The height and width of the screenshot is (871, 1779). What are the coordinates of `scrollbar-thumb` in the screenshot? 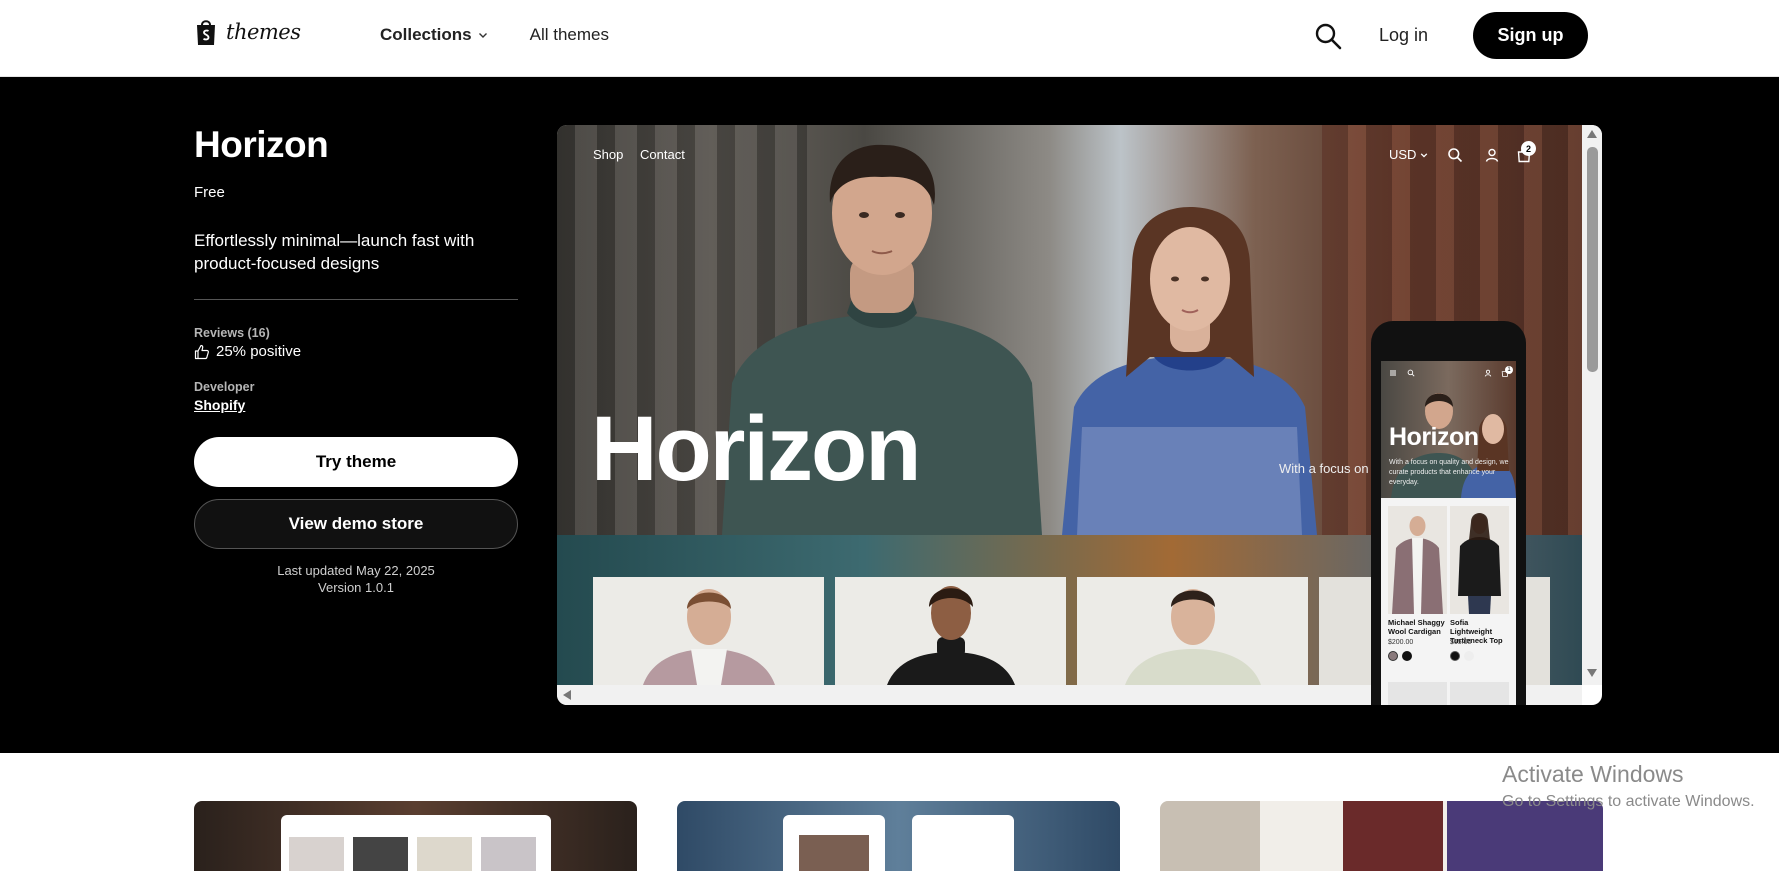 It's located at (1592, 259).